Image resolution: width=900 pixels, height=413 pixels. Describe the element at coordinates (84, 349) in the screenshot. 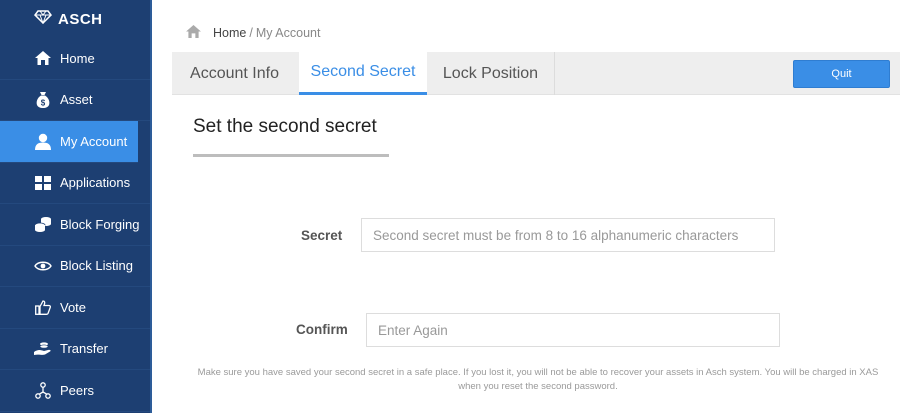

I see `sidebar-item-label: Transfer` at that location.